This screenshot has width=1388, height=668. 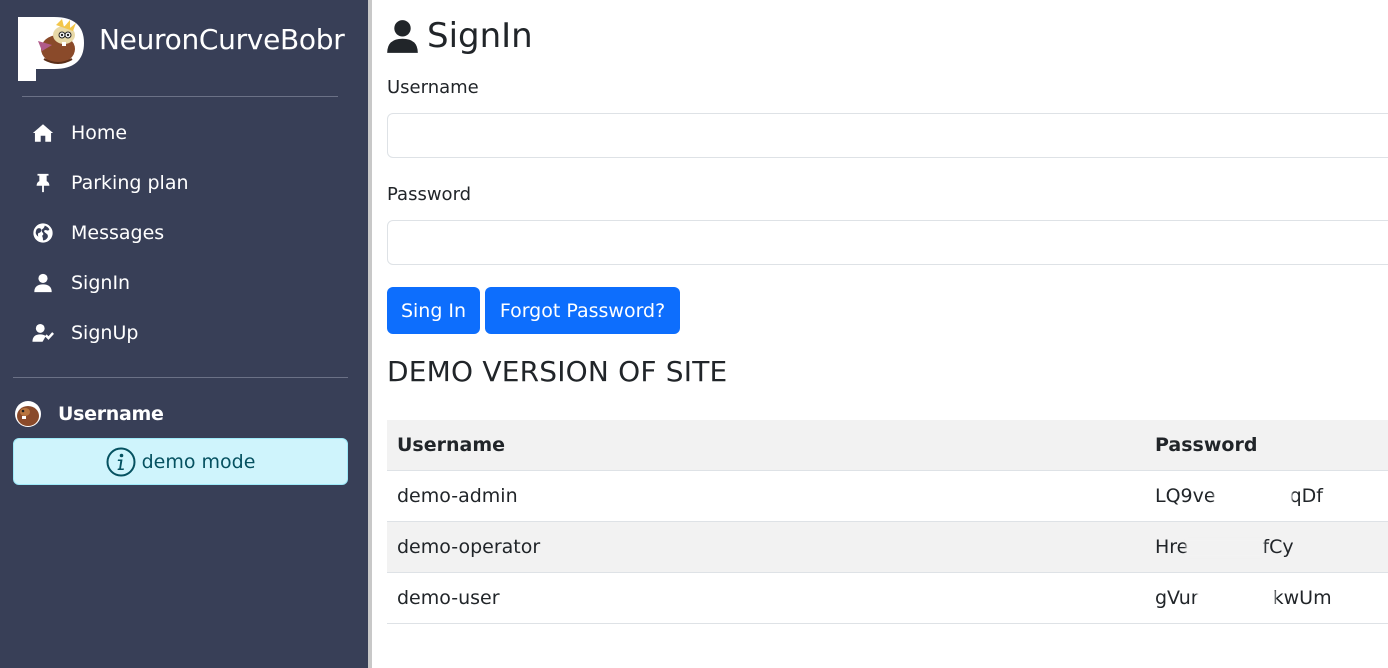 What do you see at coordinates (370, 334) in the screenshot?
I see `sidebar-border` at bounding box center [370, 334].